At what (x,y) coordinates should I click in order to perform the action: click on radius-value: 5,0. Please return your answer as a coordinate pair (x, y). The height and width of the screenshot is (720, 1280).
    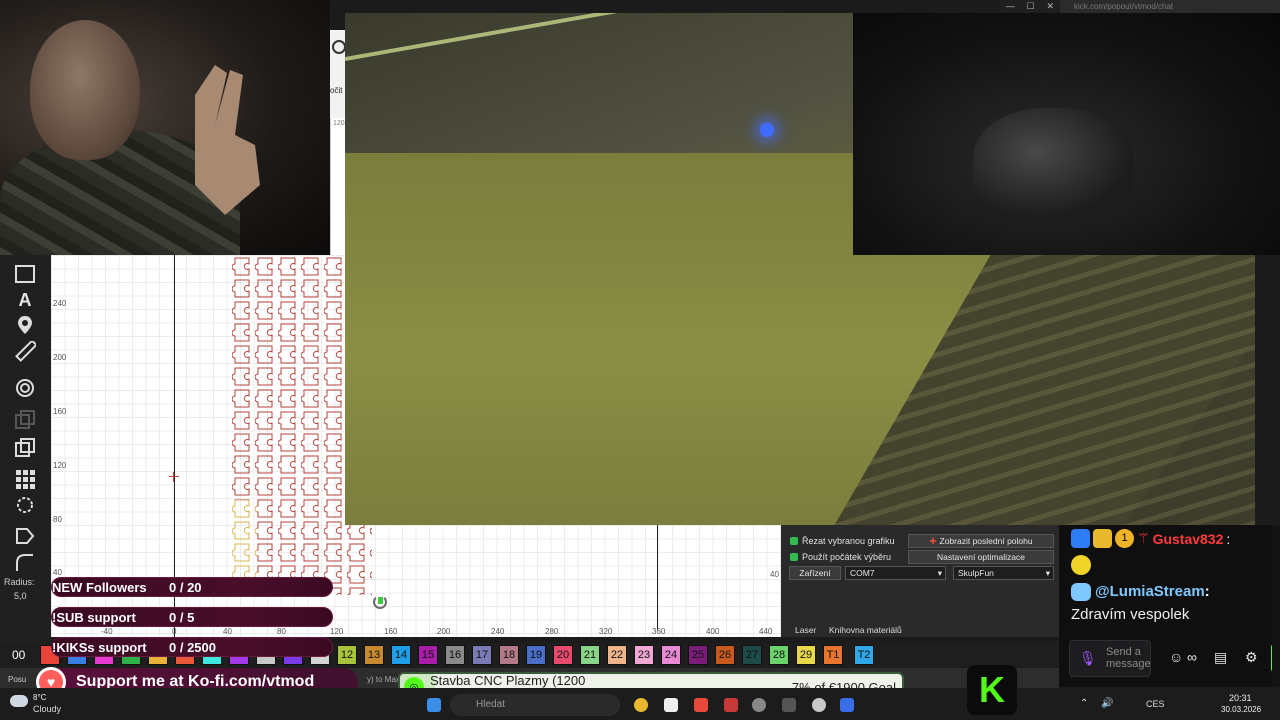
    Looking at the image, I should click on (20, 596).